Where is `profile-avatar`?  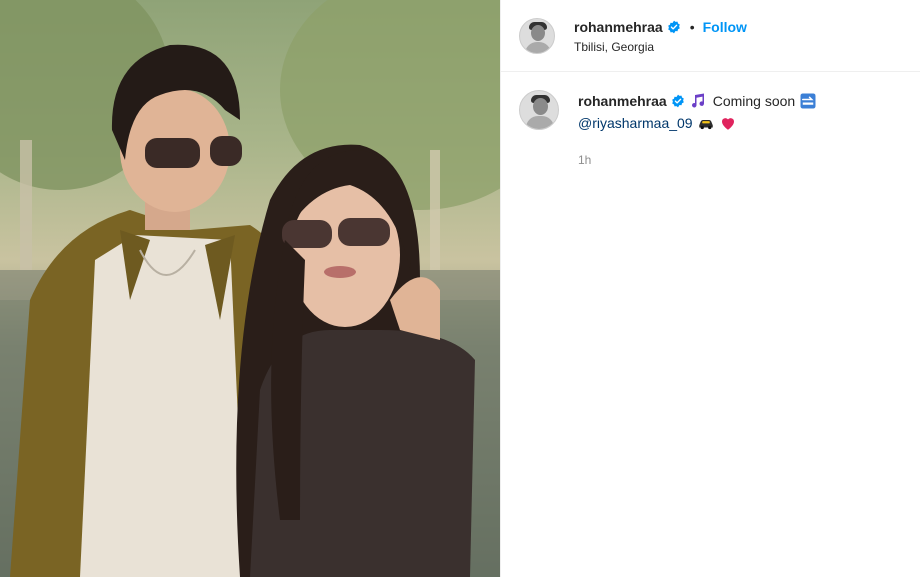
profile-avatar is located at coordinates (537, 35).